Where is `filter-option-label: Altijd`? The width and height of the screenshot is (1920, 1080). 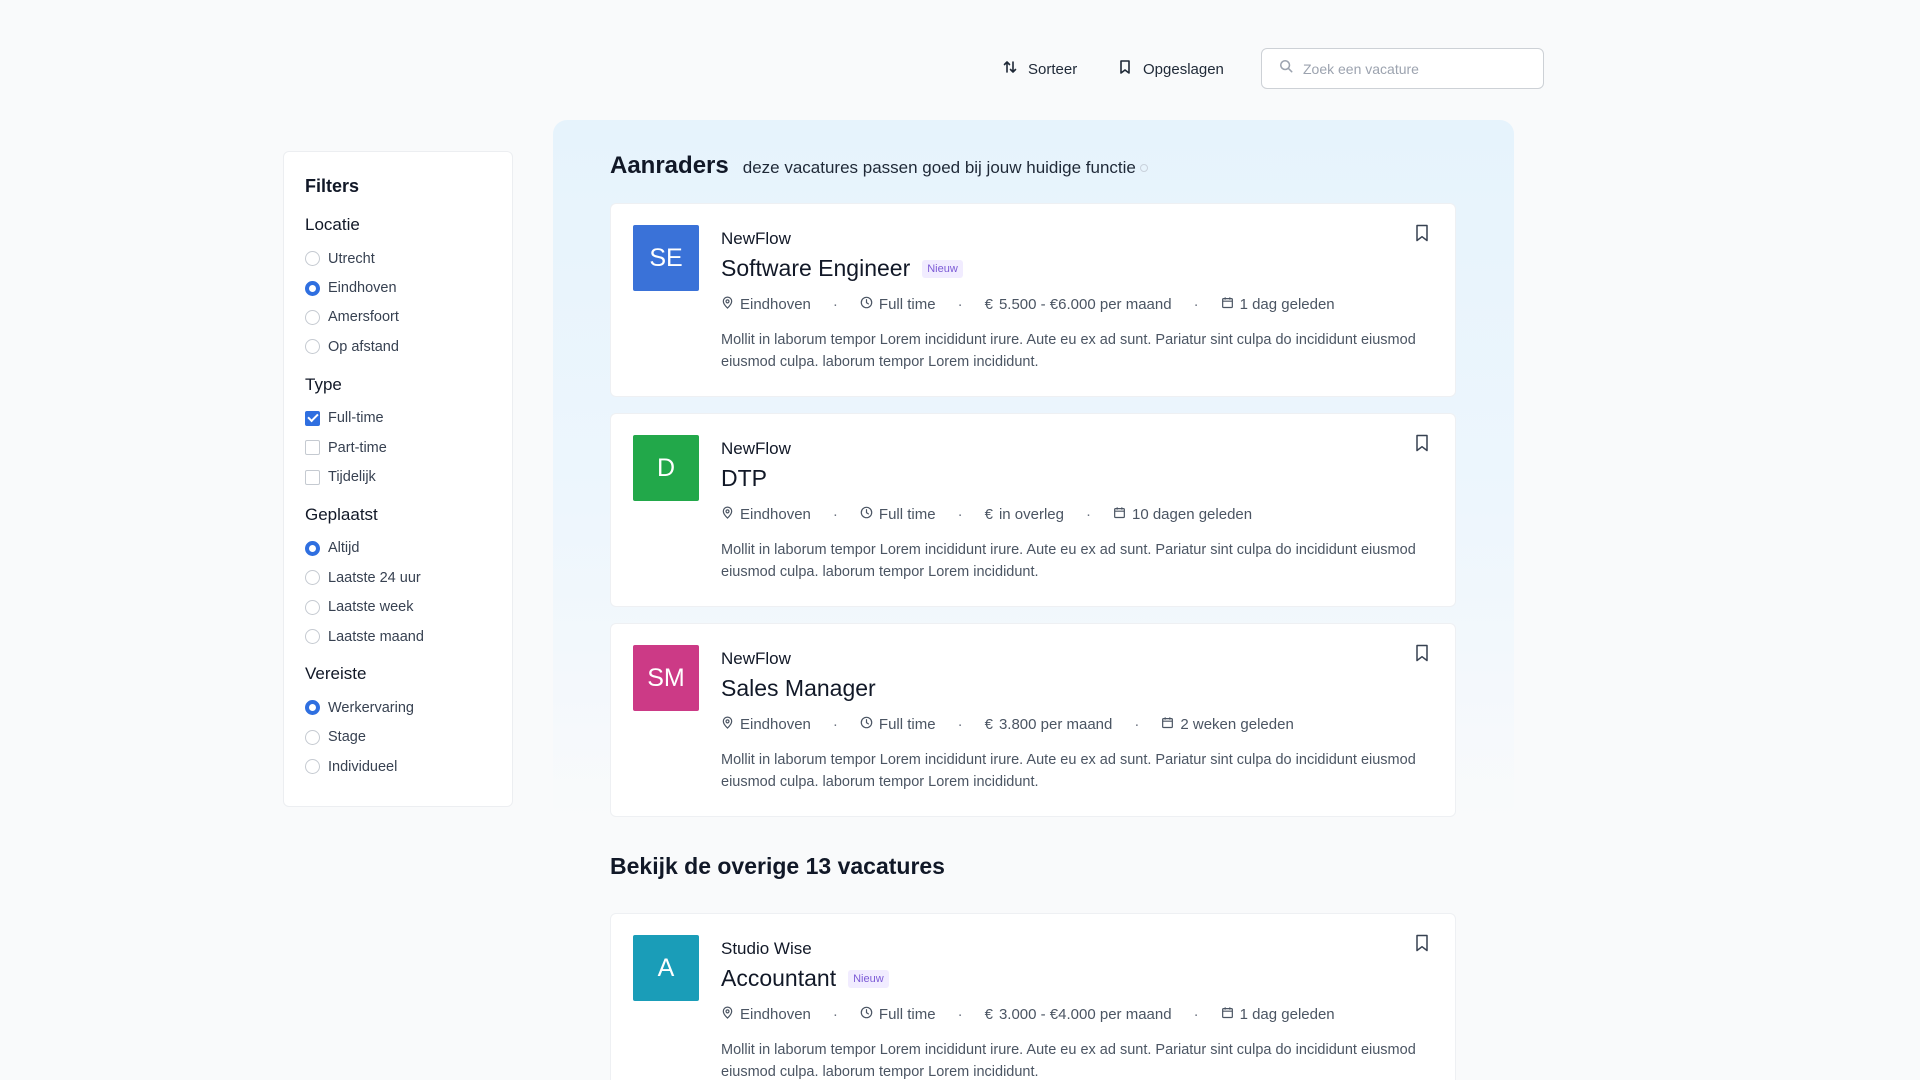
filter-option-label: Altijd is located at coordinates (344, 548).